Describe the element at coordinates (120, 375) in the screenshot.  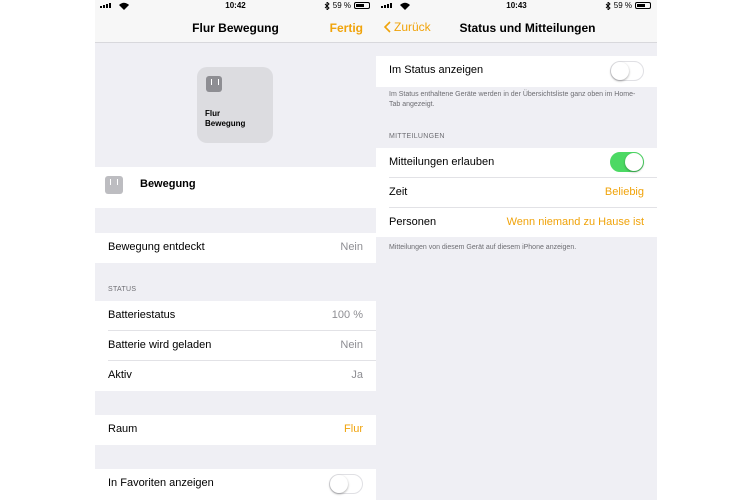
I see `active-label: Aktiv` at that location.